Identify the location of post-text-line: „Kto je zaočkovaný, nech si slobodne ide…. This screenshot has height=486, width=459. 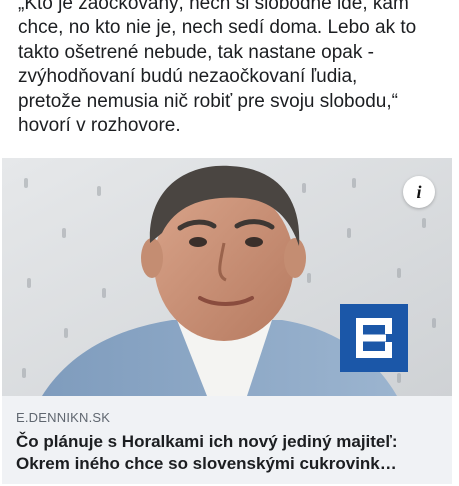
(213, 7).